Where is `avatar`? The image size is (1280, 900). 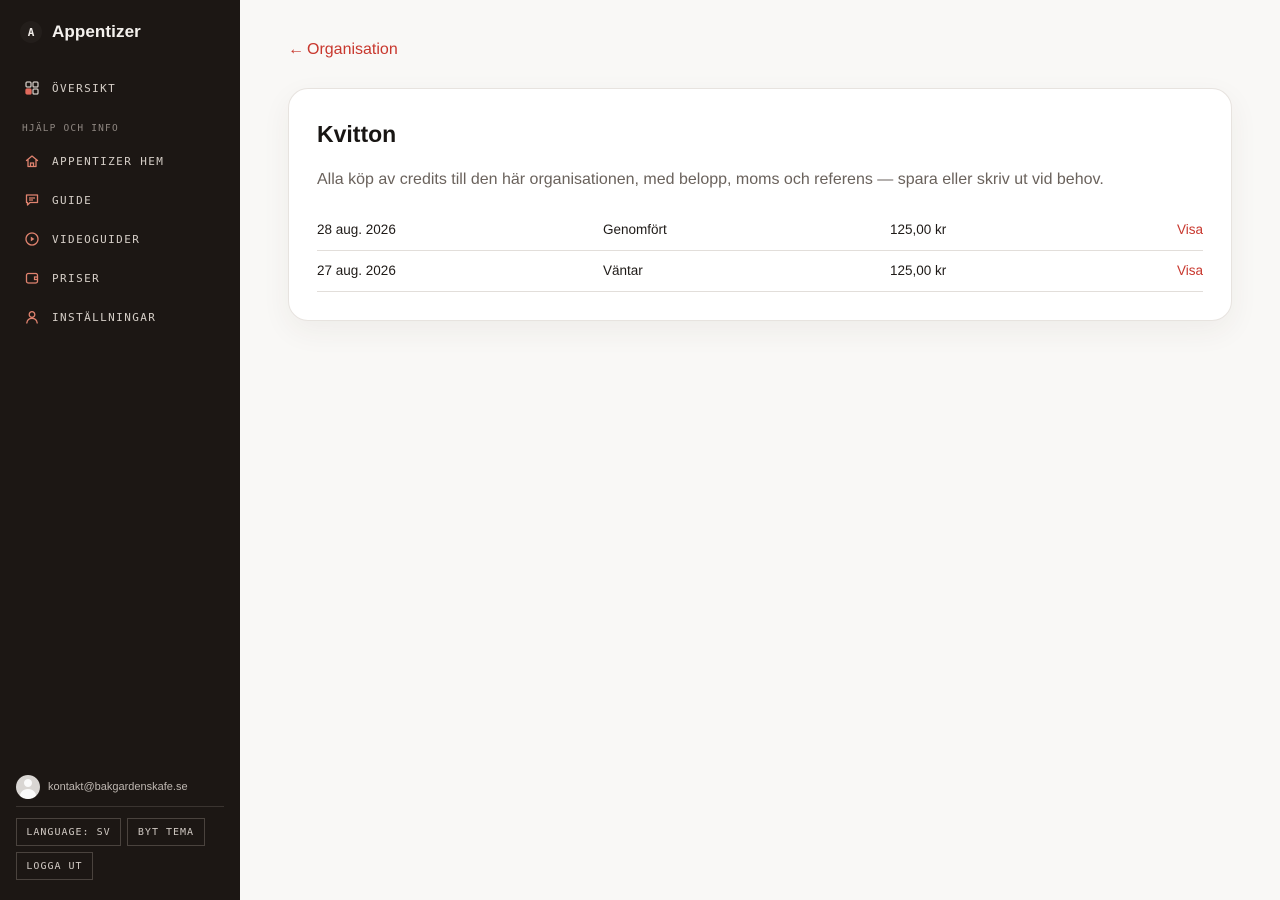 avatar is located at coordinates (28, 787).